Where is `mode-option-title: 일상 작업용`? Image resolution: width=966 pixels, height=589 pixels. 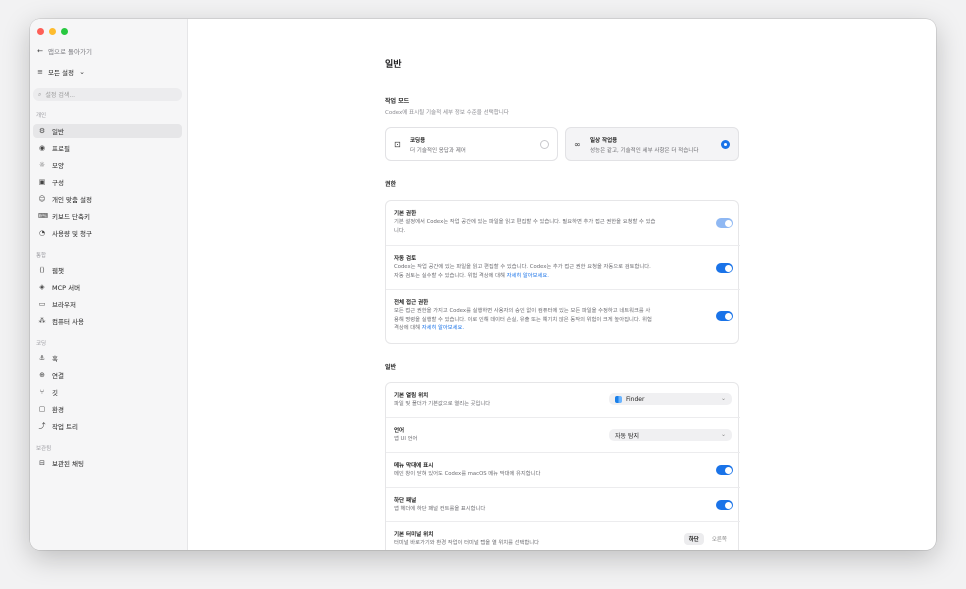
mode-option-title: 일상 작업용 is located at coordinates (604, 141).